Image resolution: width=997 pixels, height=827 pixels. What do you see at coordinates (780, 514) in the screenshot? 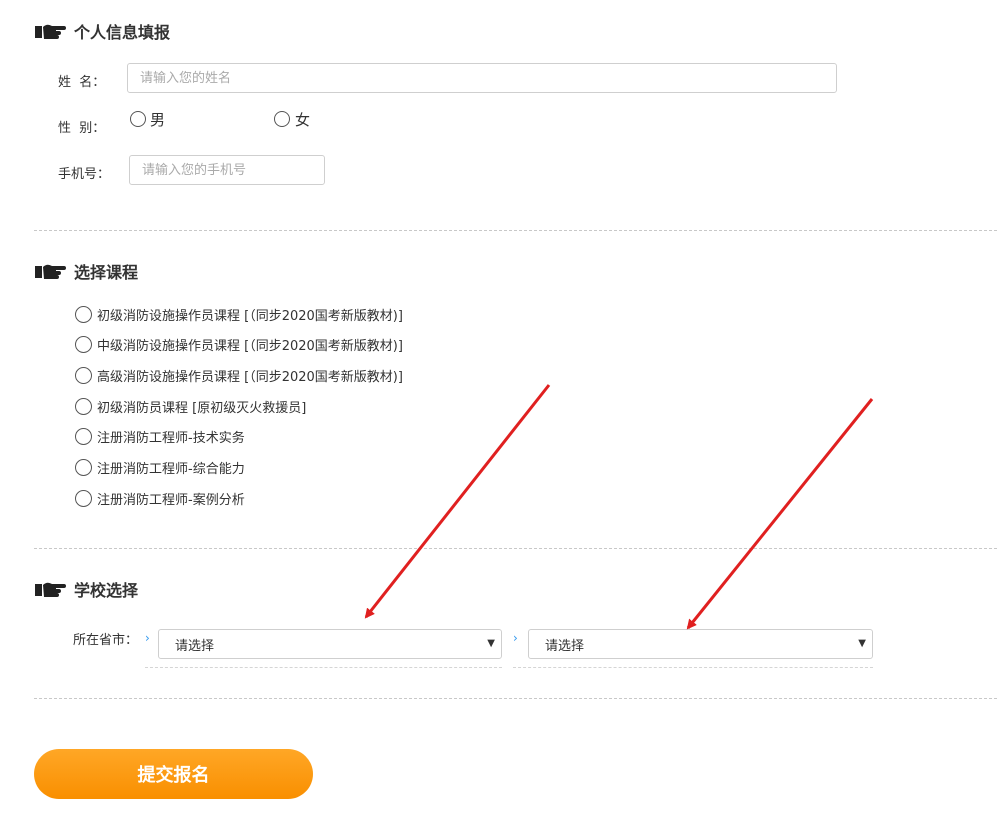
I see `annotation-arrow-right` at bounding box center [780, 514].